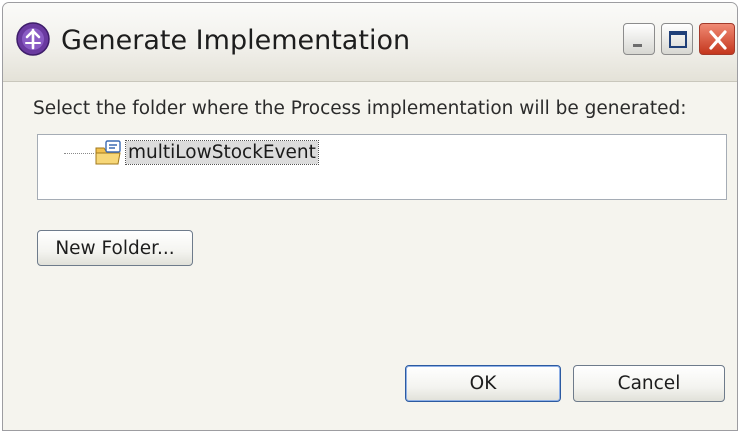 This screenshot has height=433, width=740. Describe the element at coordinates (236, 40) in the screenshot. I see `window-title: Generate Implementation` at that location.